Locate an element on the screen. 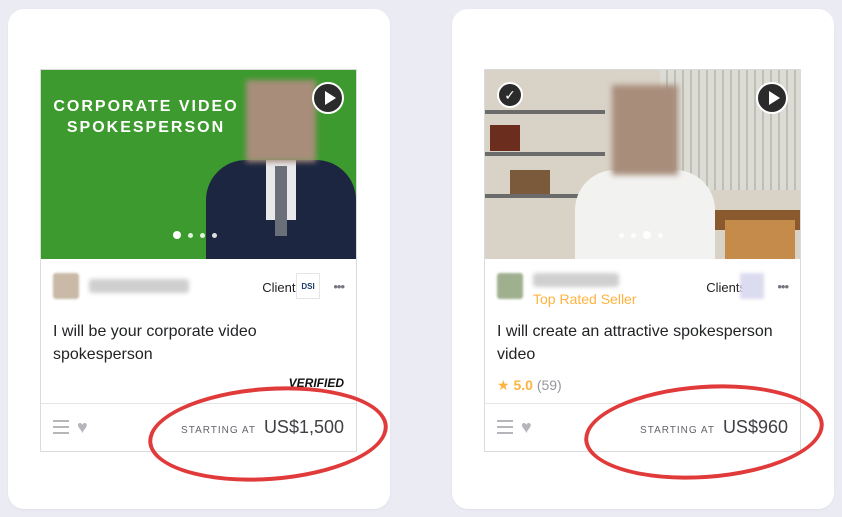  star-icon: ★ is located at coordinates (503, 385).